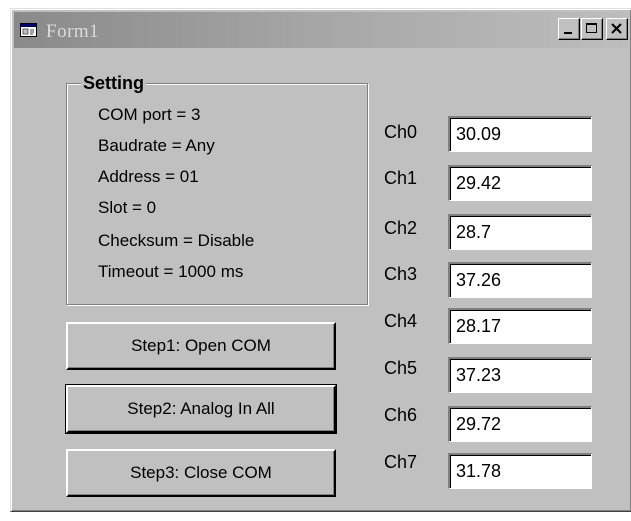 The width and height of the screenshot is (631, 521). What do you see at coordinates (401, 132) in the screenshot?
I see `ch0-label: Ch0` at bounding box center [401, 132].